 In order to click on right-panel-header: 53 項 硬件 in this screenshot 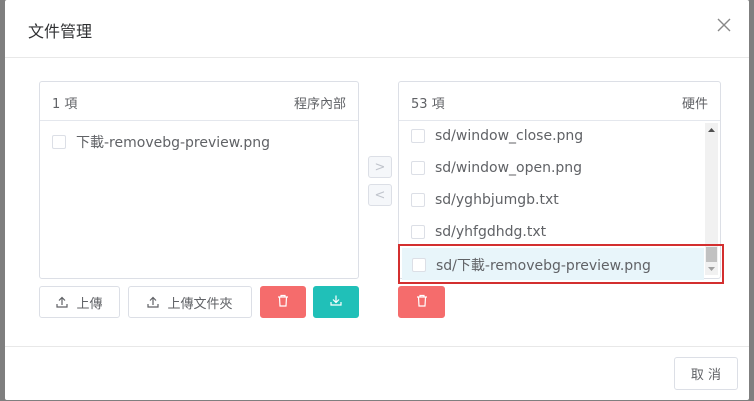, I will do `click(559, 101)`.